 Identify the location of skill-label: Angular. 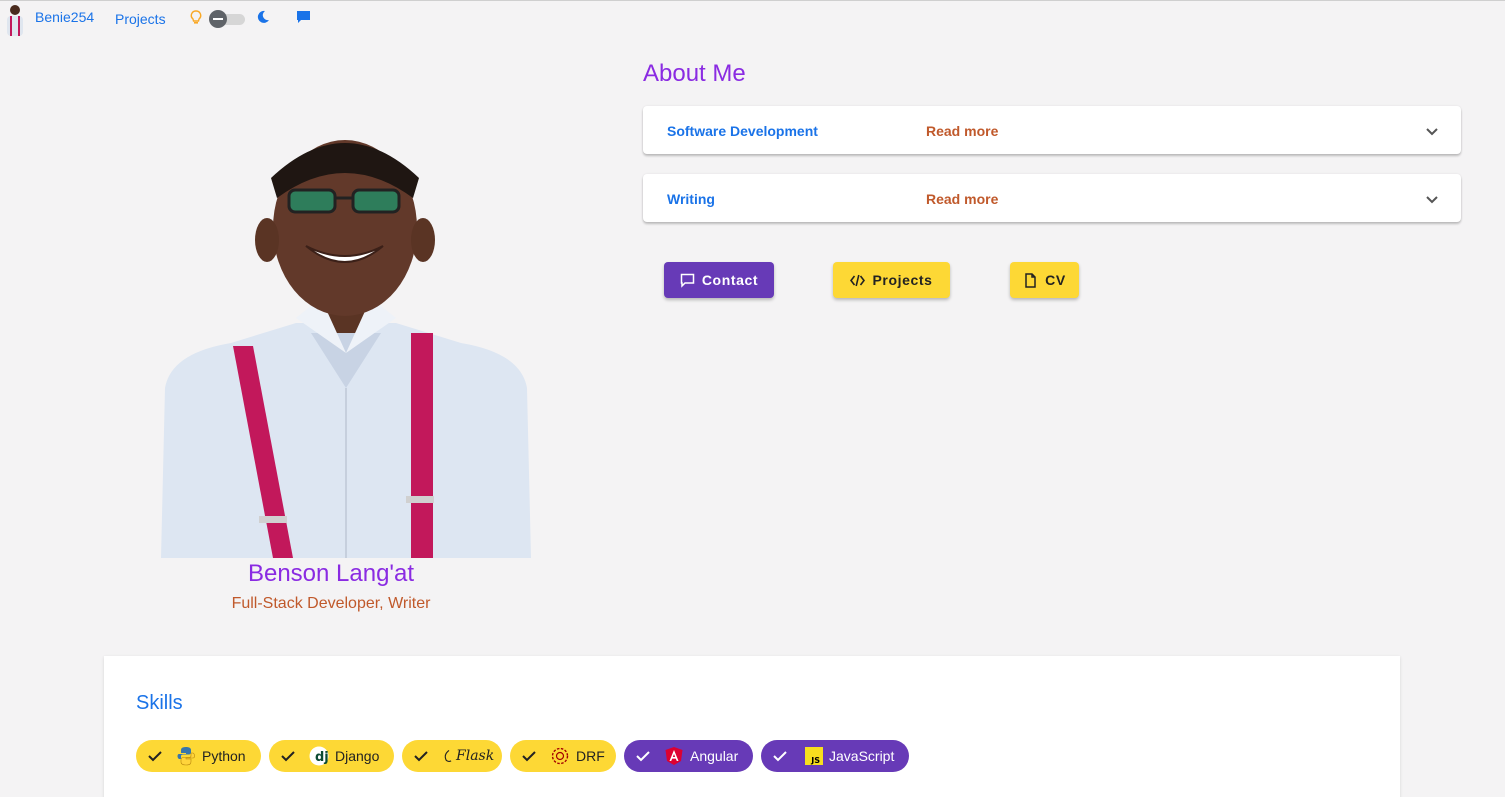
(714, 756).